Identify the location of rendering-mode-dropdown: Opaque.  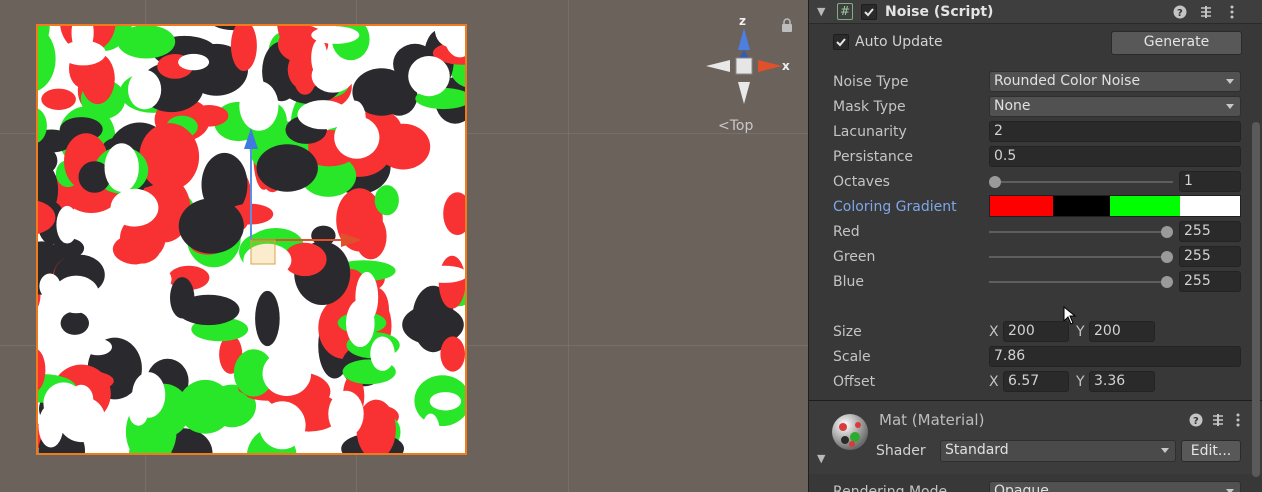
(1115, 486).